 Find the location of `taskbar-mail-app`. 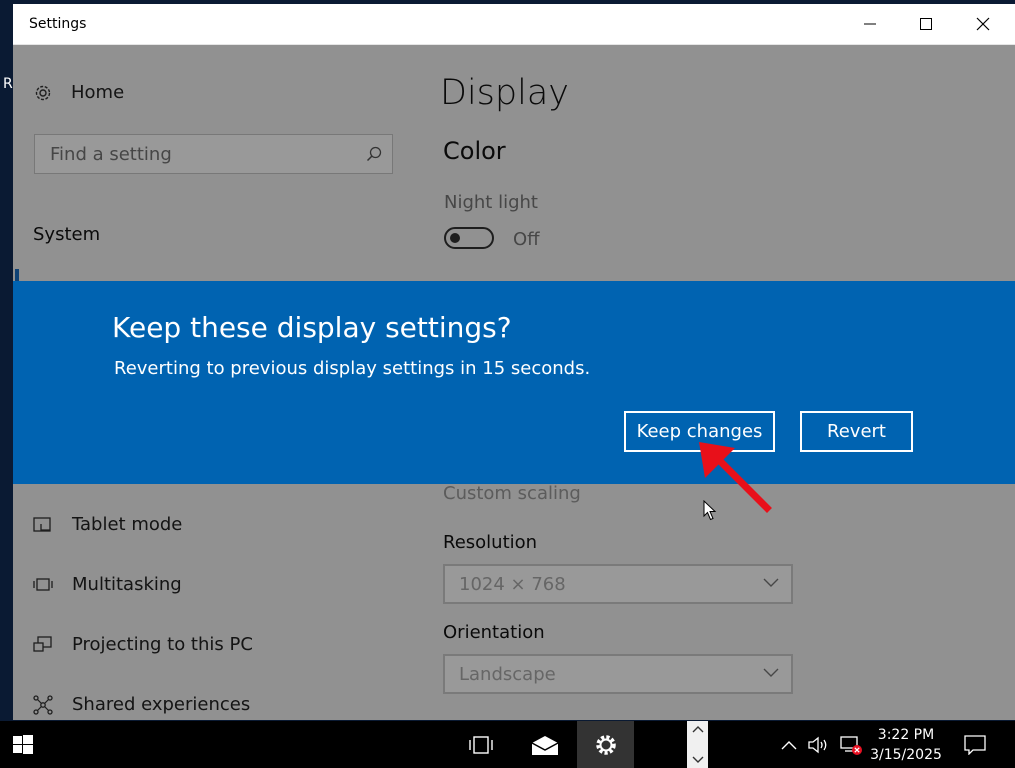

taskbar-mail-app is located at coordinates (545, 744).